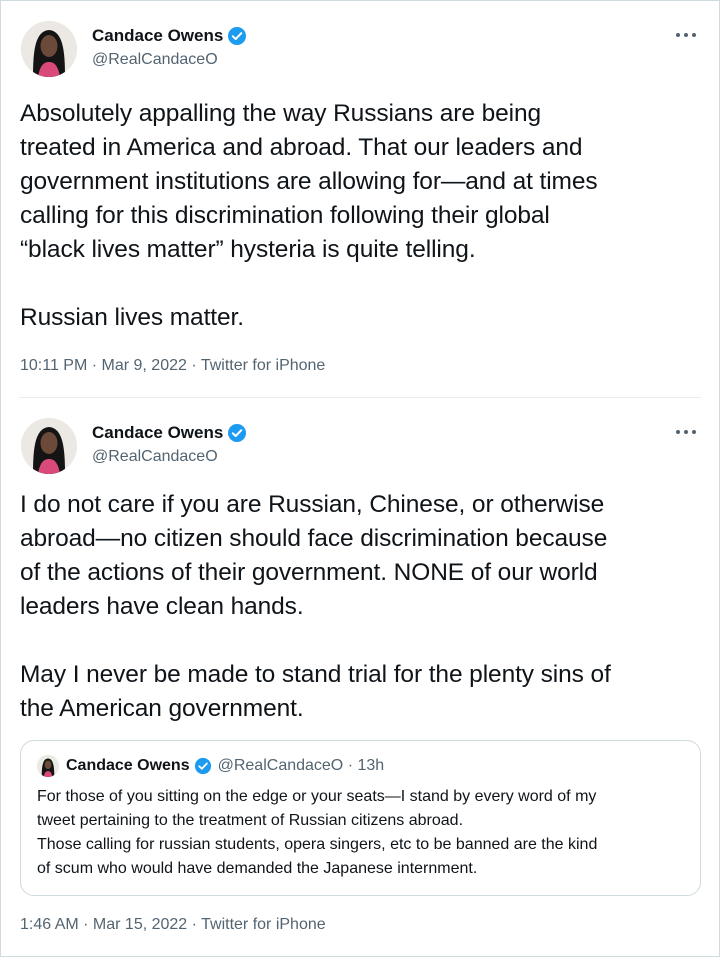  I want to click on quoted-author-name: Candace Owens, so click(128, 765).